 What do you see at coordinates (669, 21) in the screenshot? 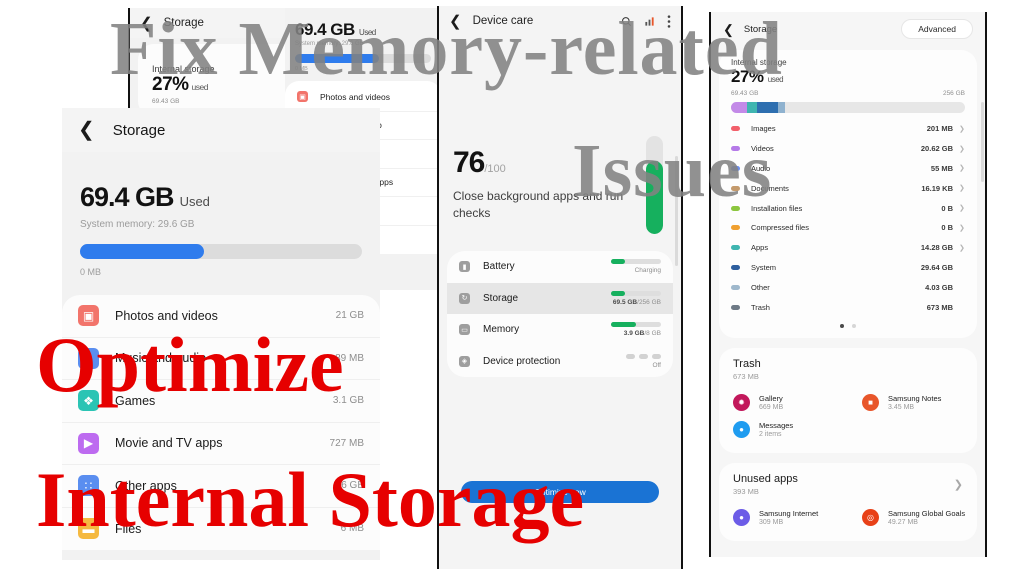
I see `more-vertical-icon` at bounding box center [669, 21].